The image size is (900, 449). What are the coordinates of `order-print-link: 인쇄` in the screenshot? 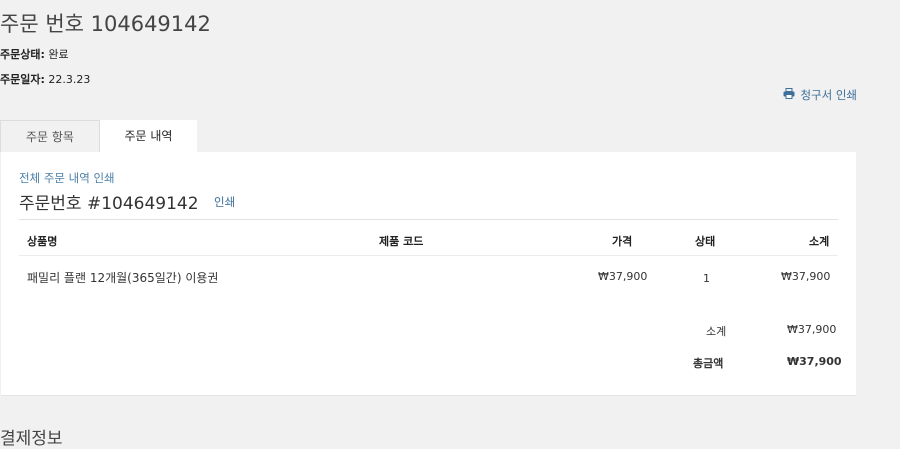 It's located at (224, 202).